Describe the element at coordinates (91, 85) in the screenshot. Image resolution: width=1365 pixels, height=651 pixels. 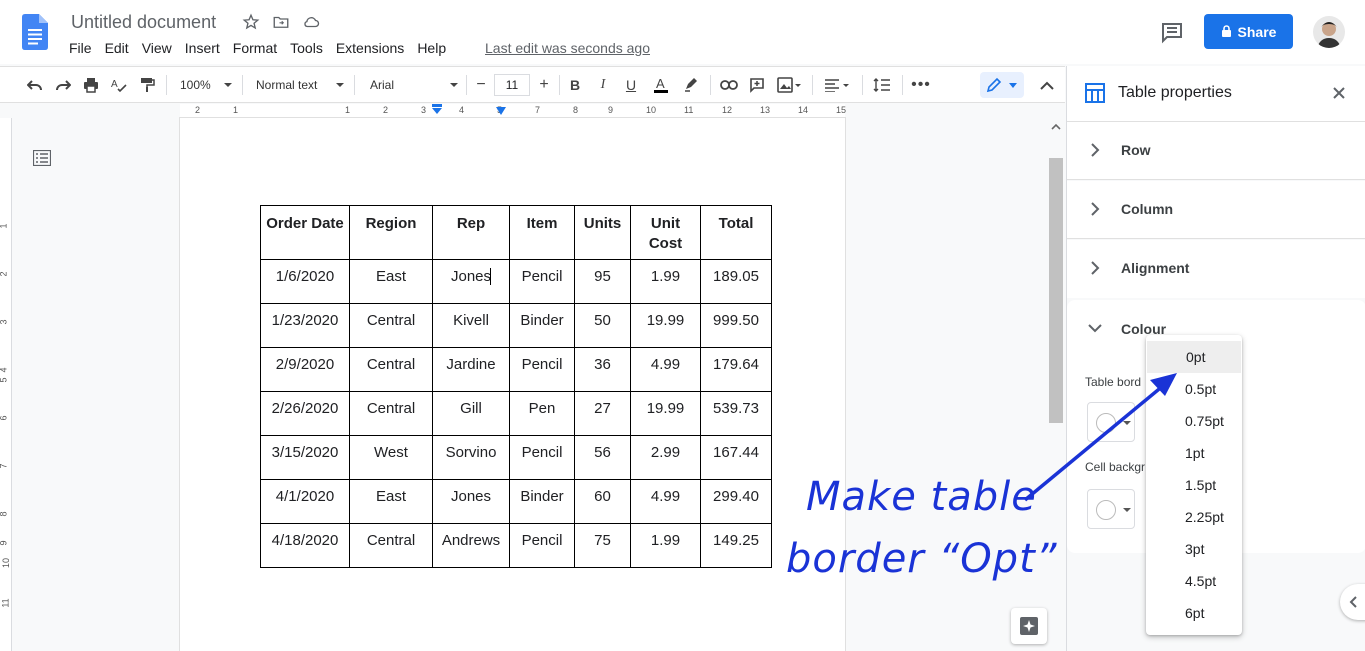
I see `print-icon` at that location.